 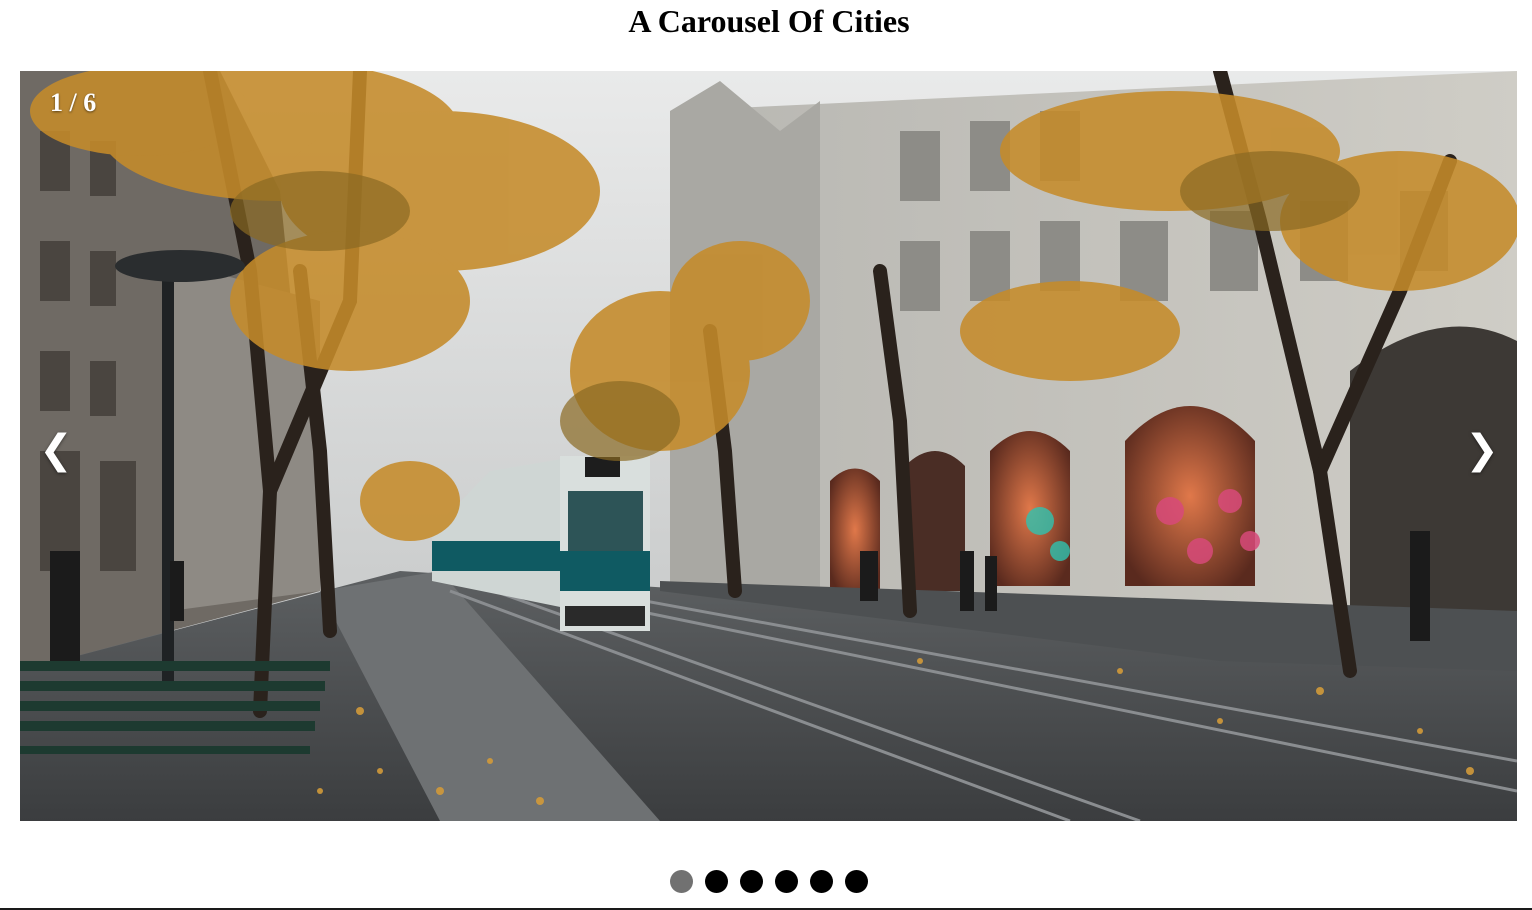 I want to click on slide-counter: 1 / 6, so click(x=73, y=102).